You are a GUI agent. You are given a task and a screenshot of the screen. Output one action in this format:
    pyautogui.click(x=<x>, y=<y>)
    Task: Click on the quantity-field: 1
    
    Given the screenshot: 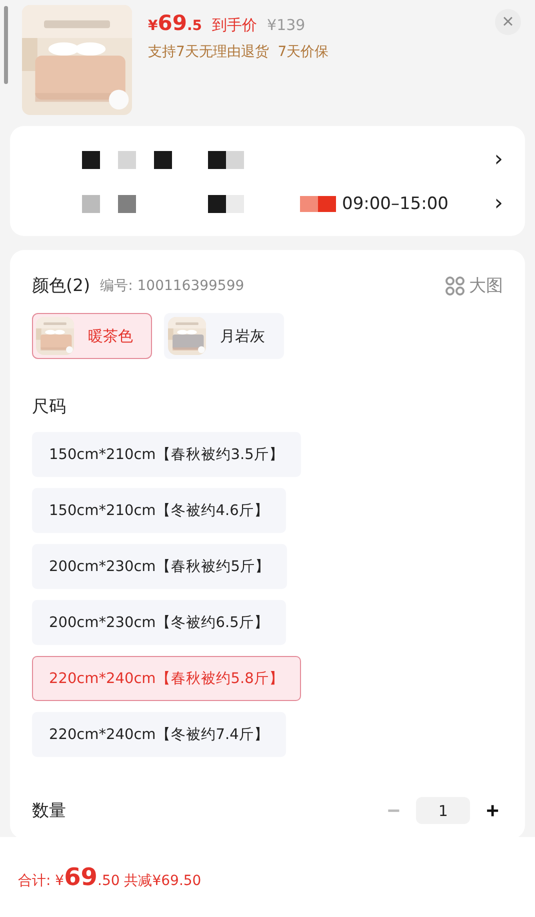 What is the action you would take?
    pyautogui.click(x=443, y=810)
    